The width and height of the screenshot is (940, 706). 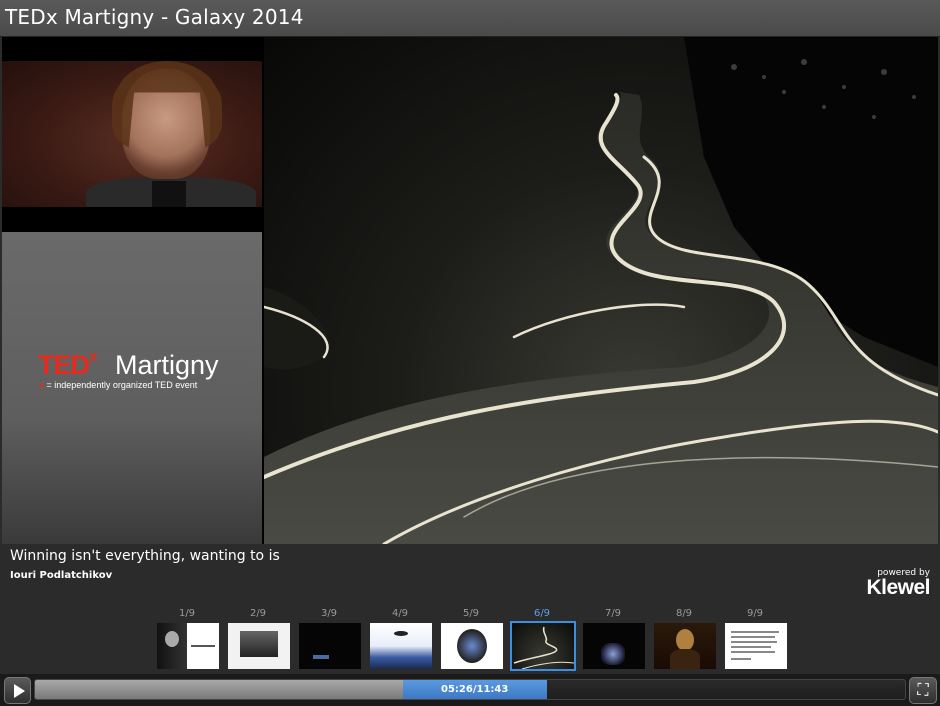 I want to click on seek-bar-time: 05:26/11:43, so click(x=474, y=689).